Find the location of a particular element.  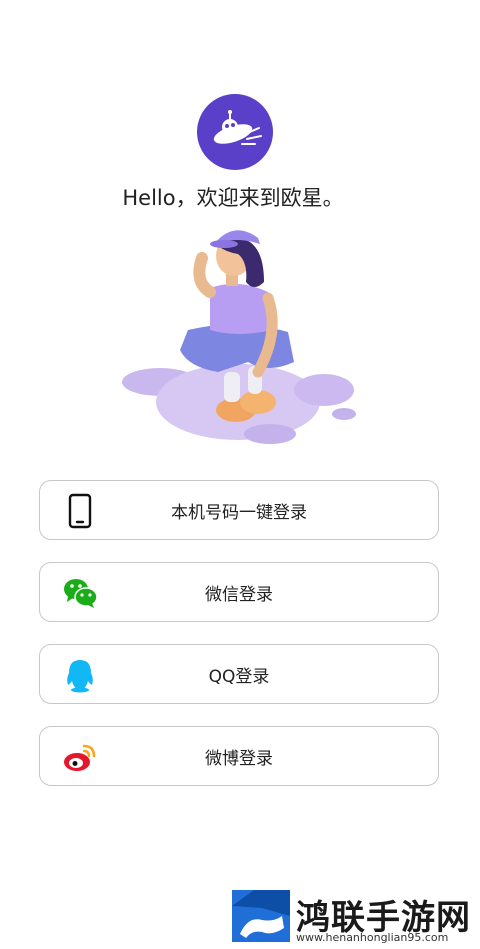

wechat-login-button: 微信登录 is located at coordinates (239, 592).